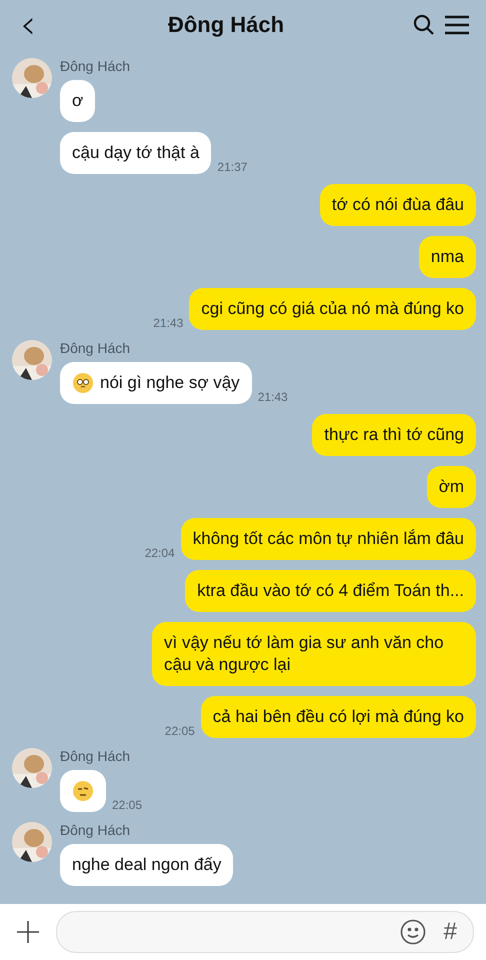  I want to click on chat-title: Đông Hách, so click(226, 25).